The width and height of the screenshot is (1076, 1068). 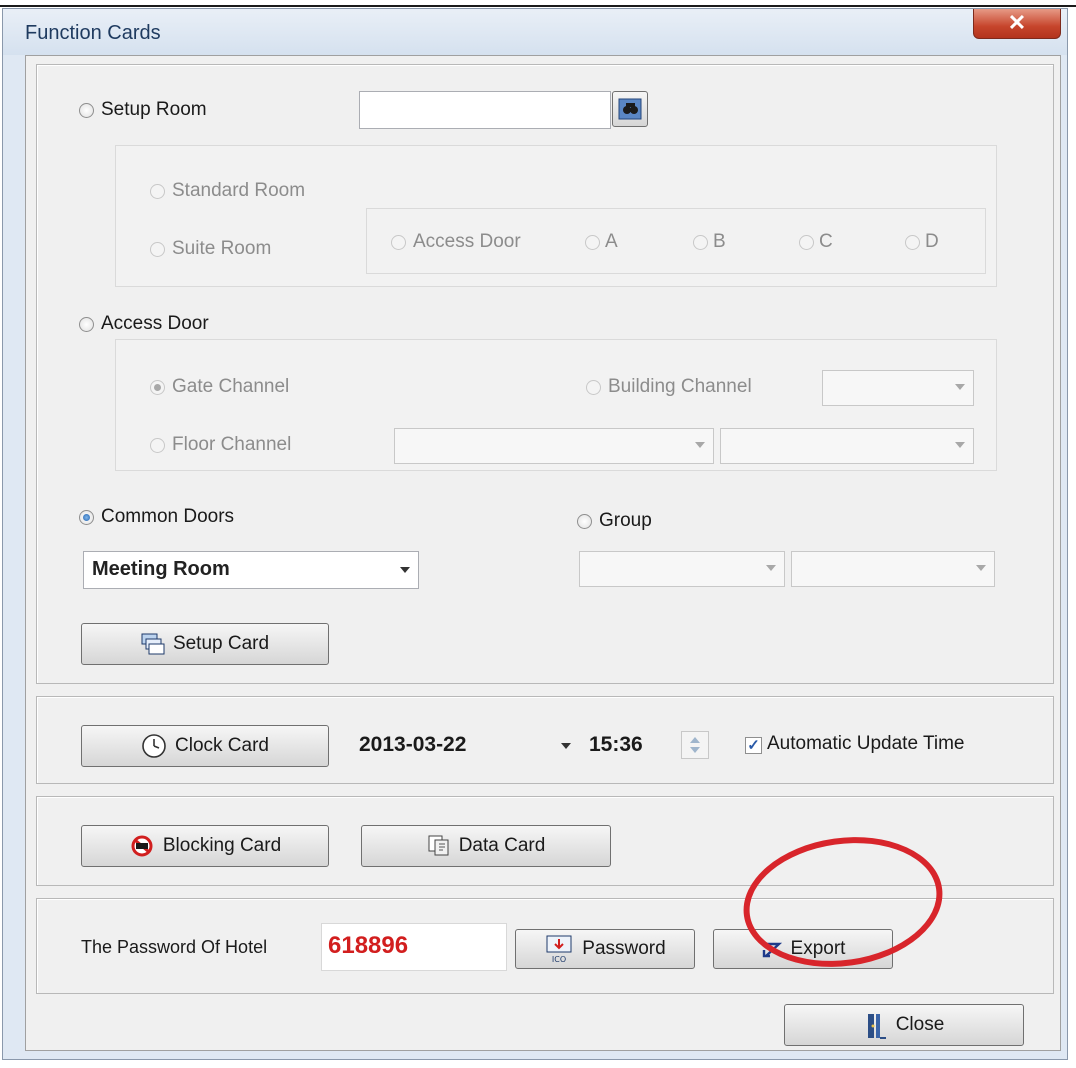 What do you see at coordinates (86, 110) in the screenshot?
I see `setup-room-radio` at bounding box center [86, 110].